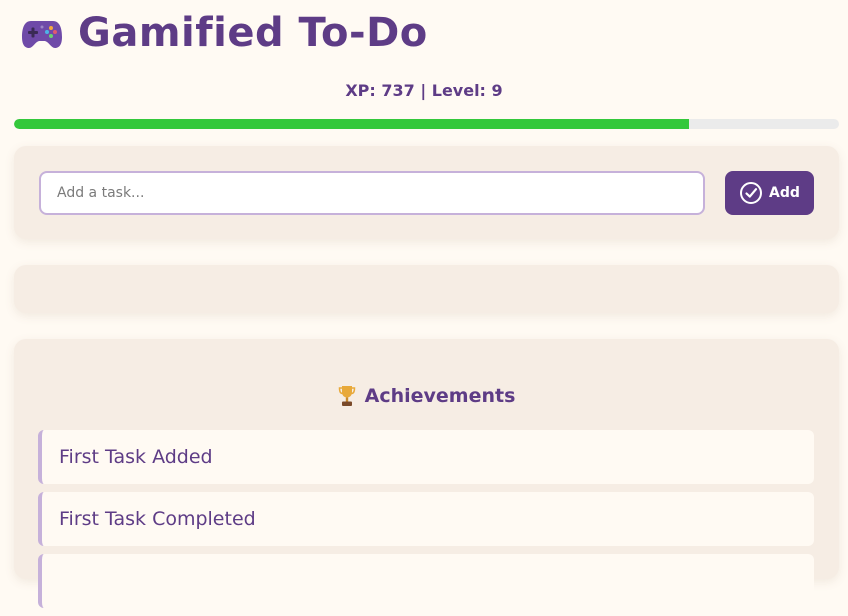 This screenshot has height=616, width=848. Describe the element at coordinates (253, 33) in the screenshot. I see `app-title: Gamified To-Do` at that location.